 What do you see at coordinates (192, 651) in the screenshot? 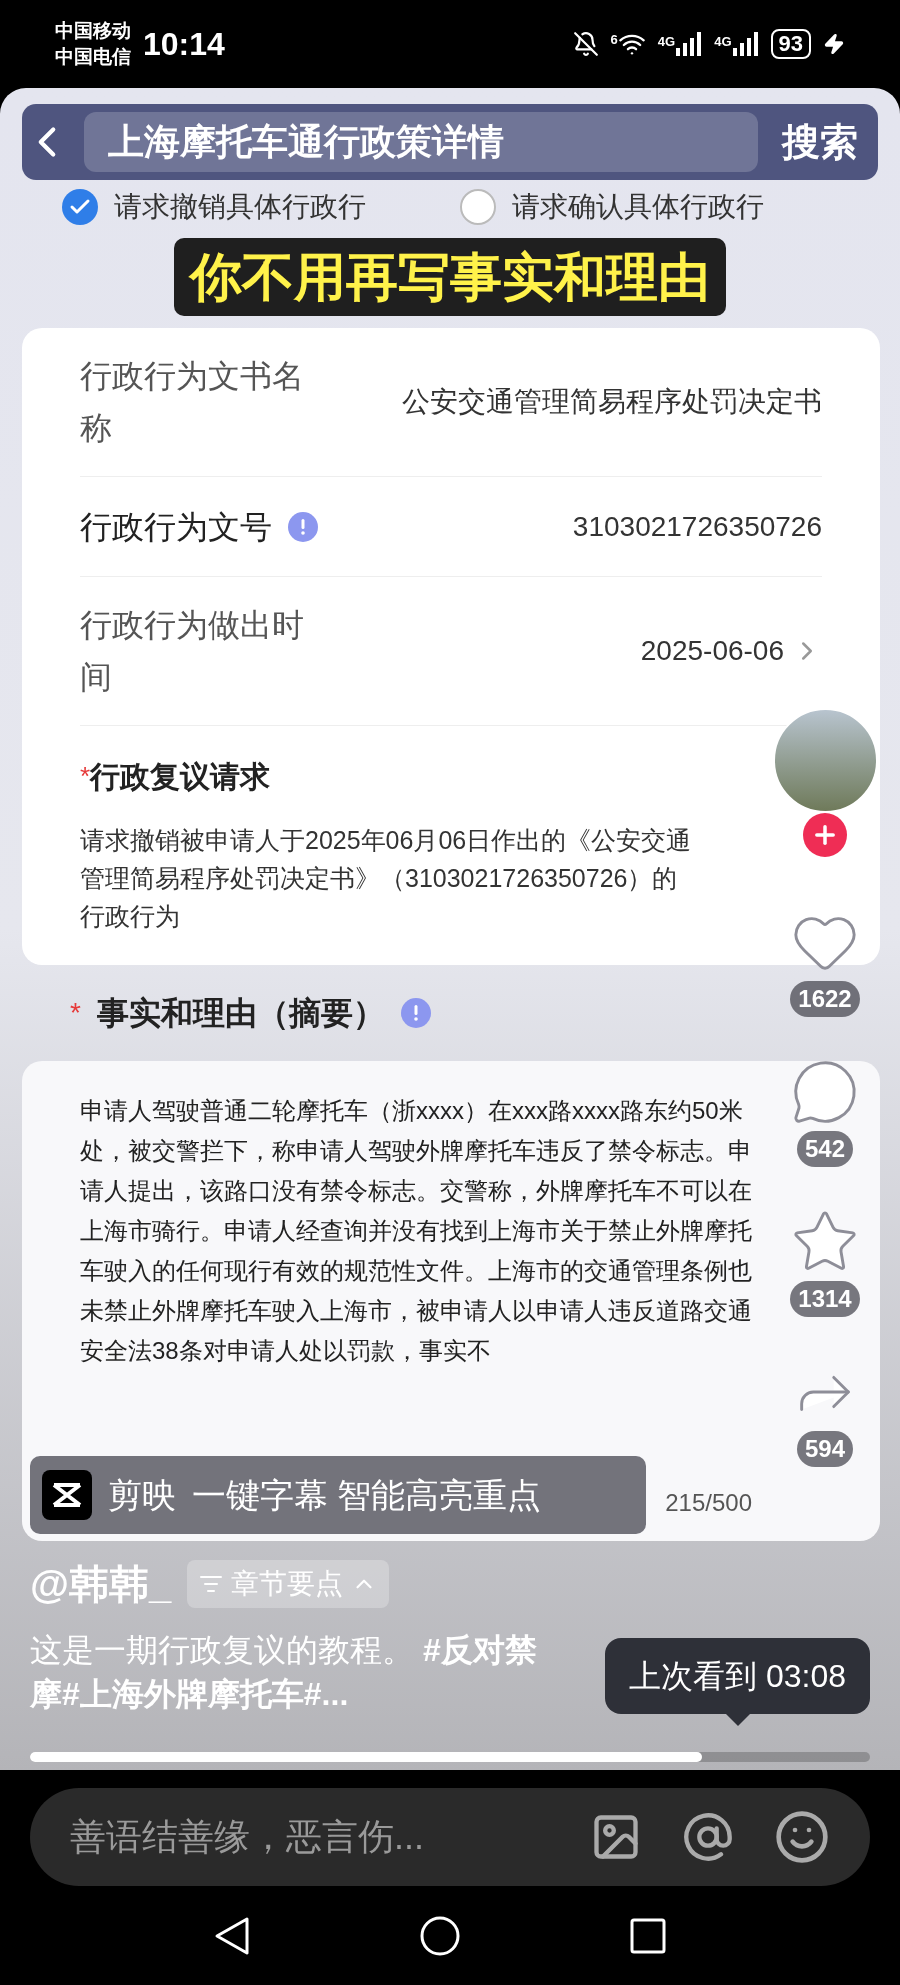
I see `field-label: 行政行为做出时间` at bounding box center [192, 651].